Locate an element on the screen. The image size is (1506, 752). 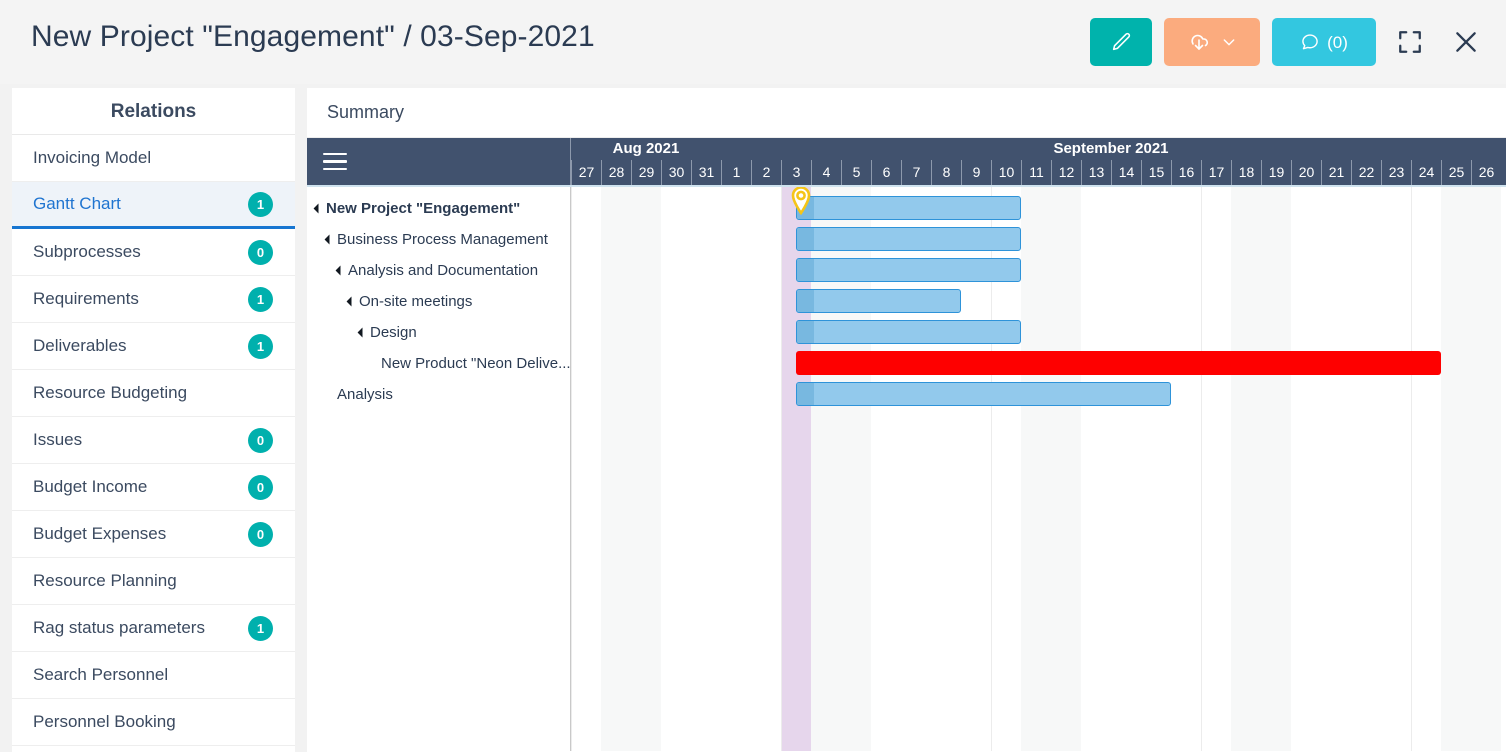
task-tree-row: On-site meetings is located at coordinates (438, 301).